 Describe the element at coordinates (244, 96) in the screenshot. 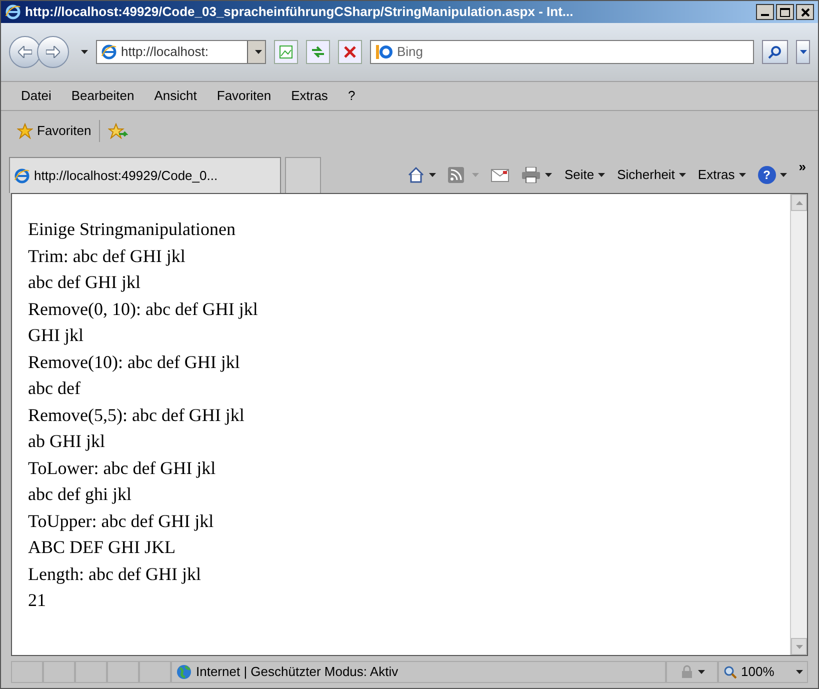

I see `menu-item: Favoriten` at that location.